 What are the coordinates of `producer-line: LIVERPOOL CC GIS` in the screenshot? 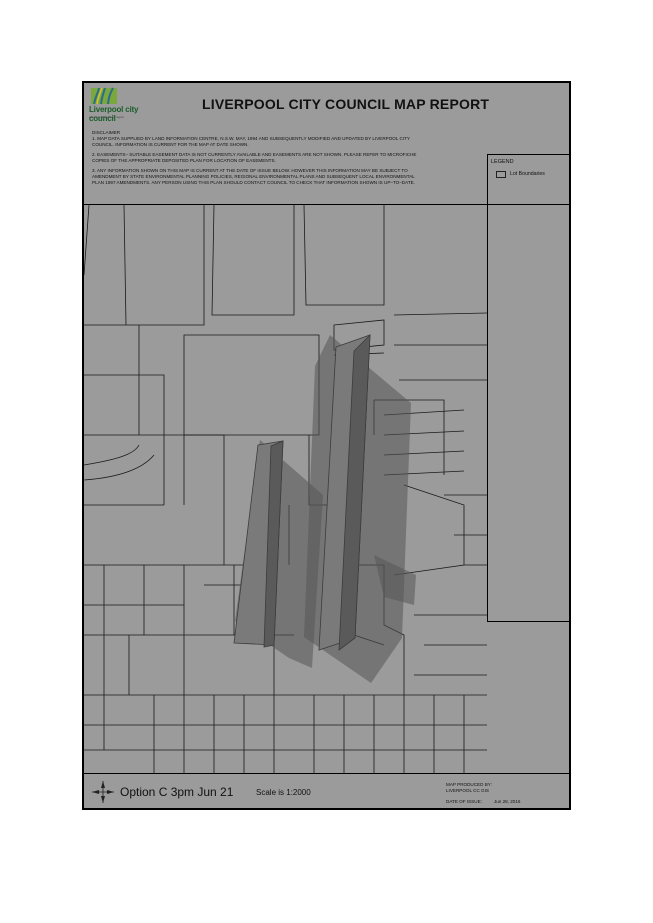 It's located at (467, 790).